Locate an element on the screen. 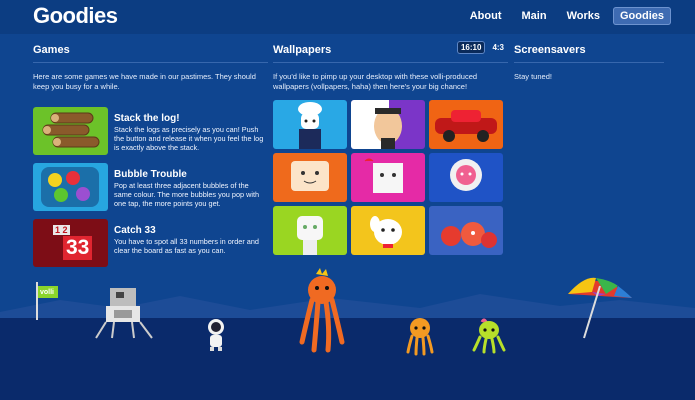 The height and width of the screenshot is (400, 695). catch-33-small-numbers: 1 2 is located at coordinates (61, 230).